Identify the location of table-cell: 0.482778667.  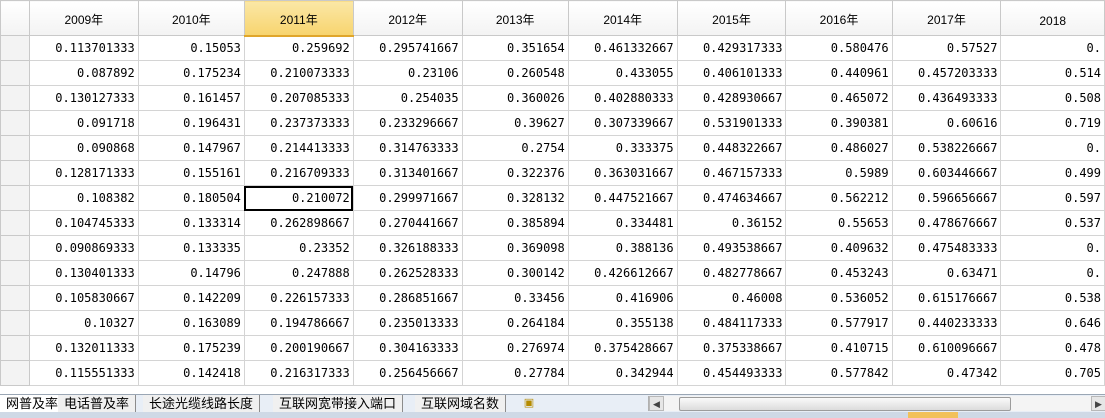
(731, 273).